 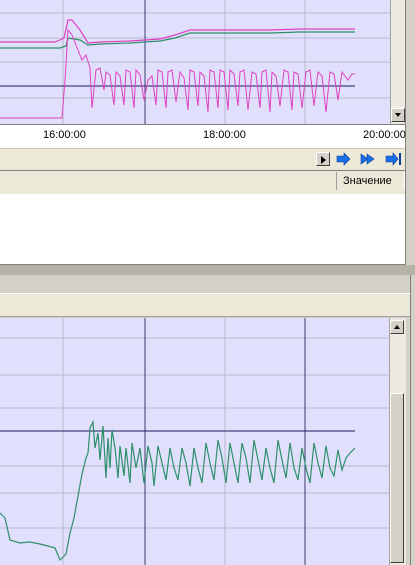 I want to click on arrow-down-icon, so click(x=398, y=115).